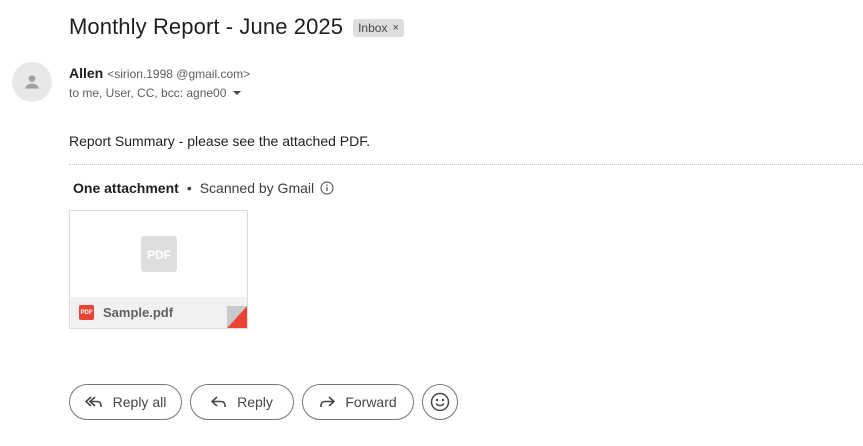 The height and width of the screenshot is (446, 863). I want to click on scanned-by-gmail-label: Scanned by Gmail, so click(257, 188).